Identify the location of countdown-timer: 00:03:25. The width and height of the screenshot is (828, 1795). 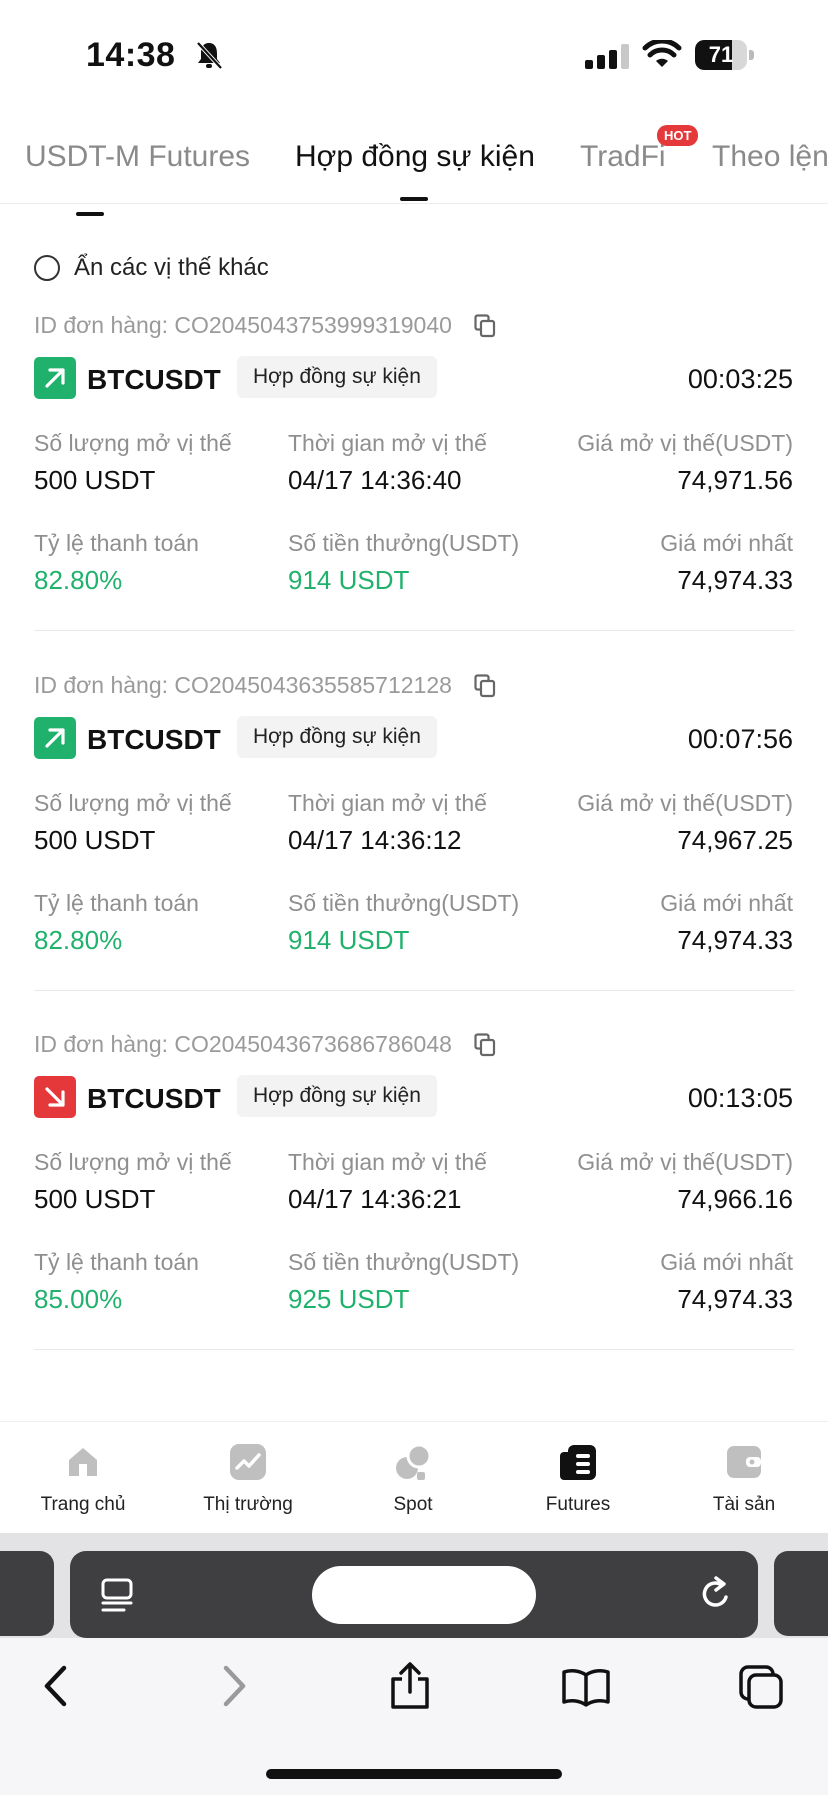
(740, 379).